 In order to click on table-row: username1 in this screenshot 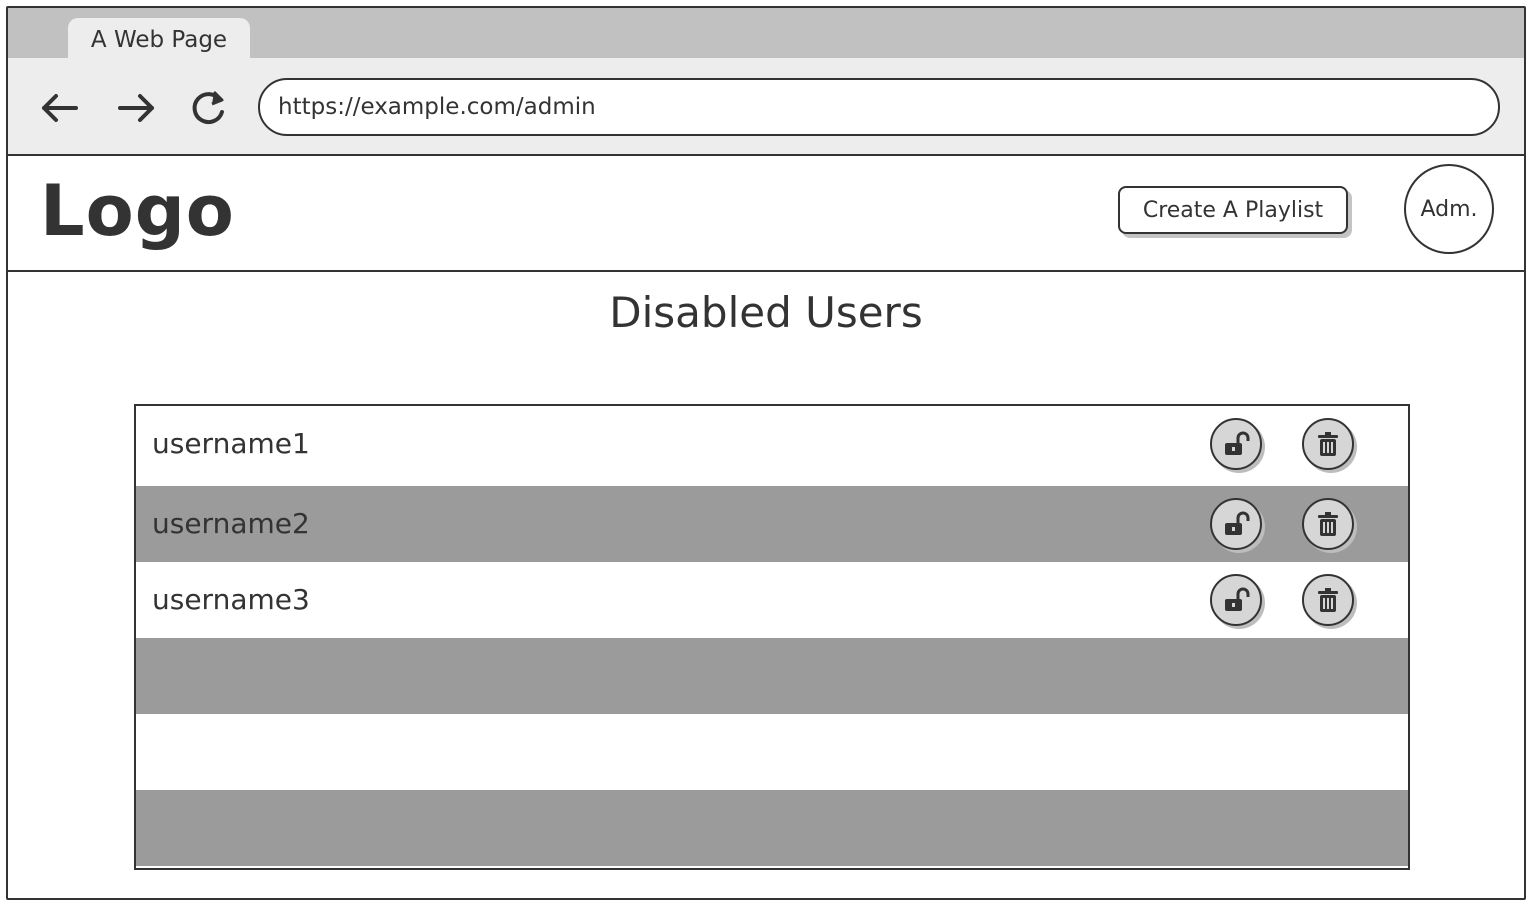, I will do `click(772, 444)`.